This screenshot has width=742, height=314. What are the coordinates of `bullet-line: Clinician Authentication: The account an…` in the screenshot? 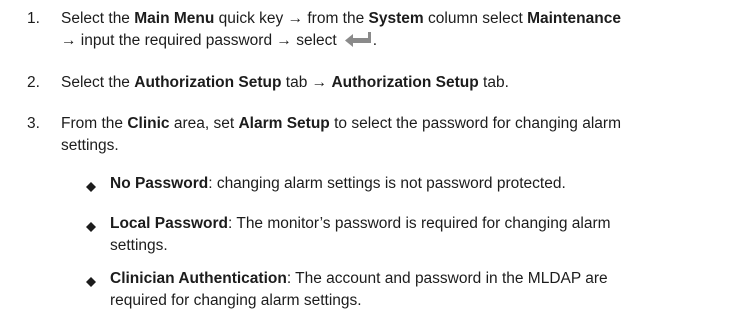 It's located at (420, 279).